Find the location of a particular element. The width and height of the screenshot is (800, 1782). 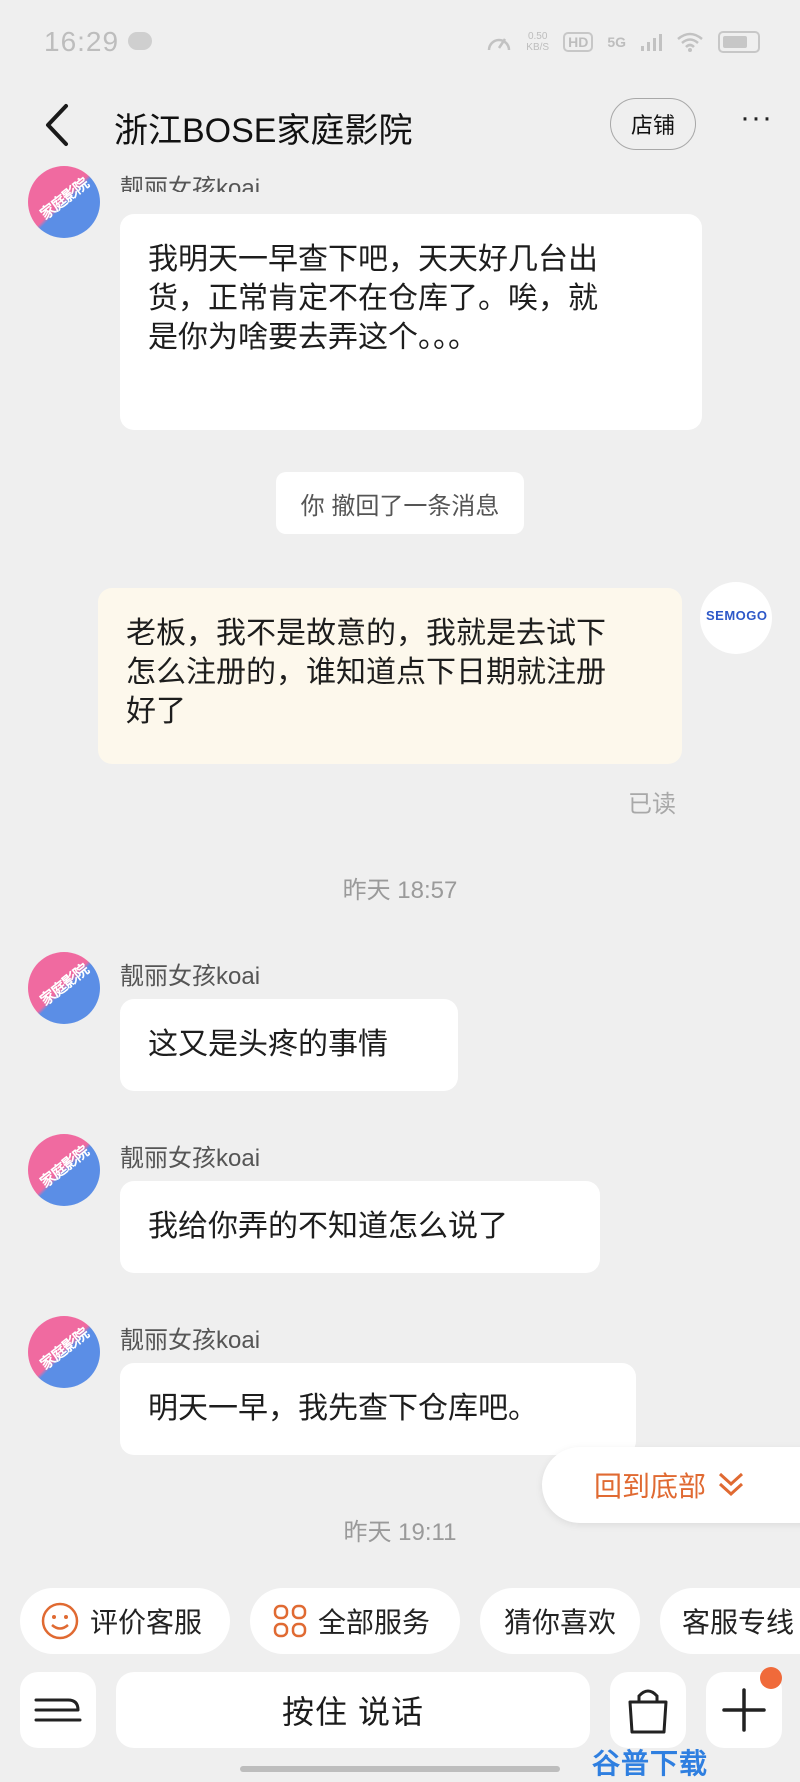

guess-you-like-label: 猜你喜欢 is located at coordinates (559, 1622).